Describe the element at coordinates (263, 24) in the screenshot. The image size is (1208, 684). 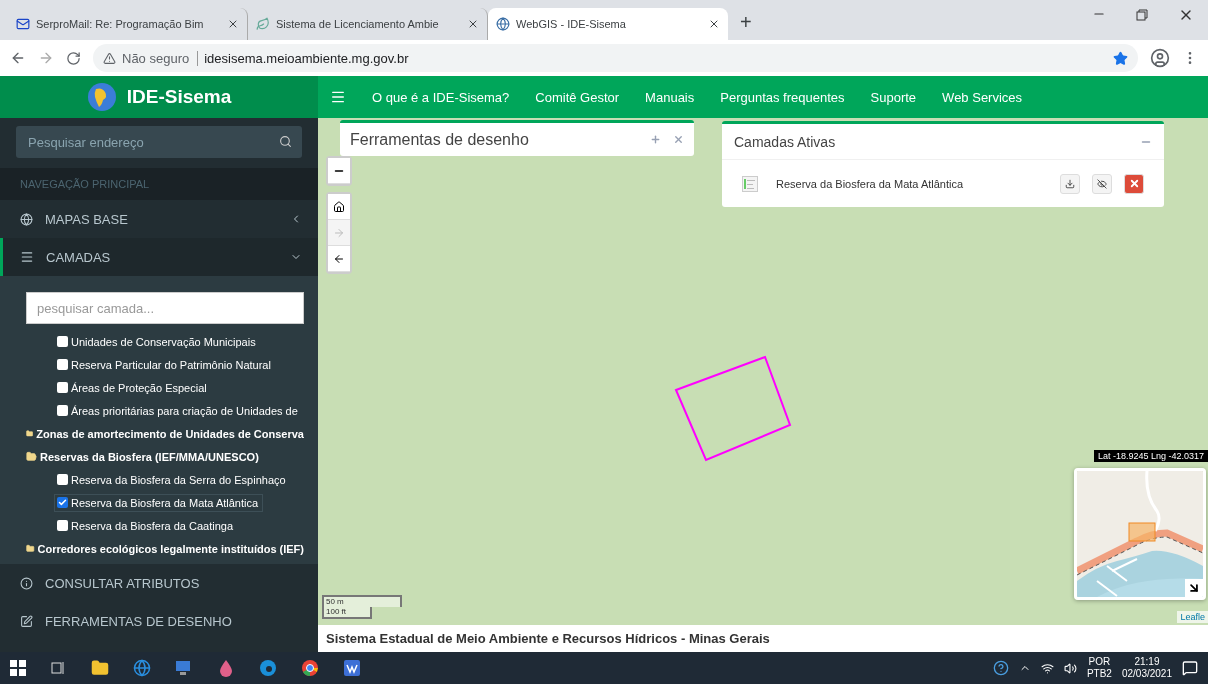
I see `leaf-icon` at that location.